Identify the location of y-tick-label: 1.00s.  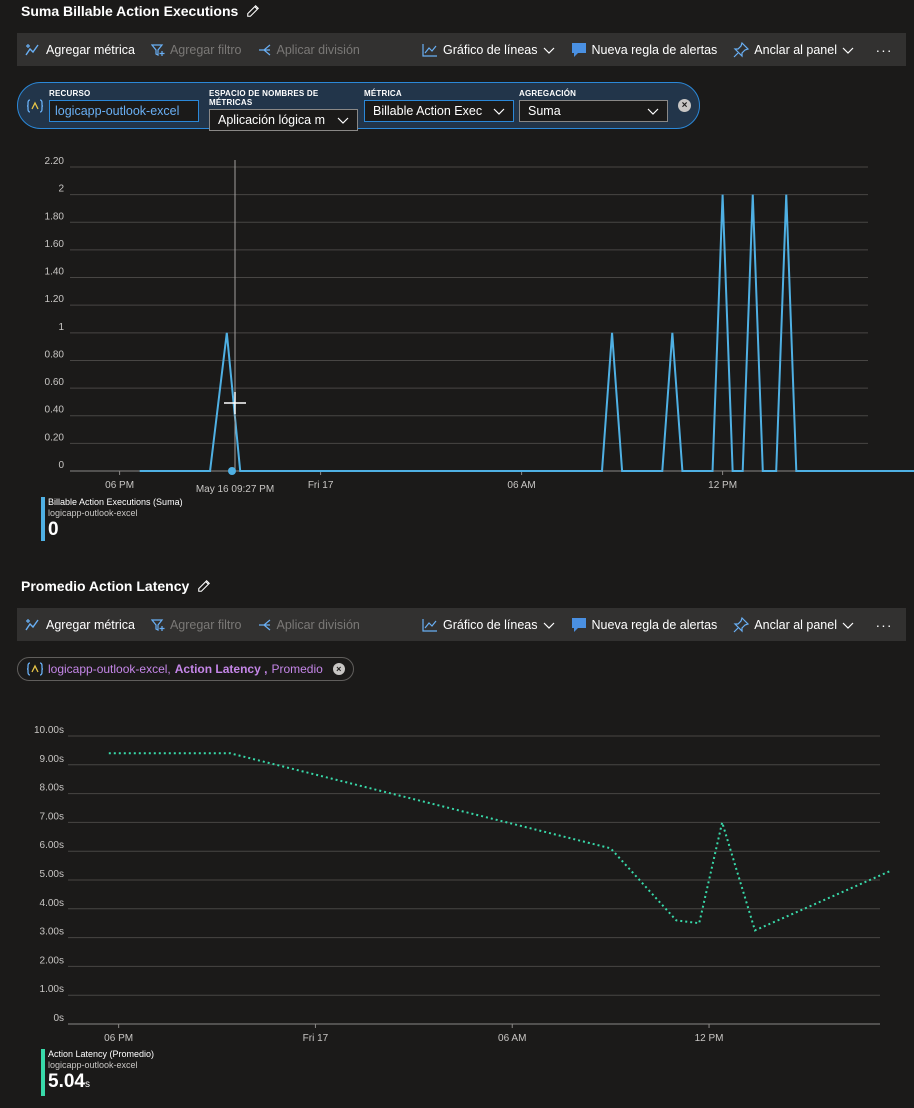
(52, 989).